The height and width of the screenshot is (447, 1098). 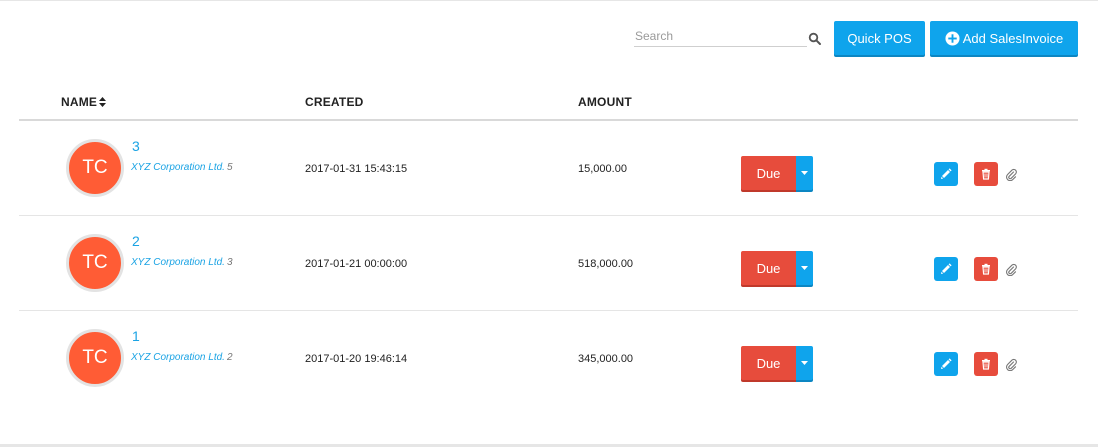 What do you see at coordinates (103, 102) in the screenshot?
I see `sort-icon` at bounding box center [103, 102].